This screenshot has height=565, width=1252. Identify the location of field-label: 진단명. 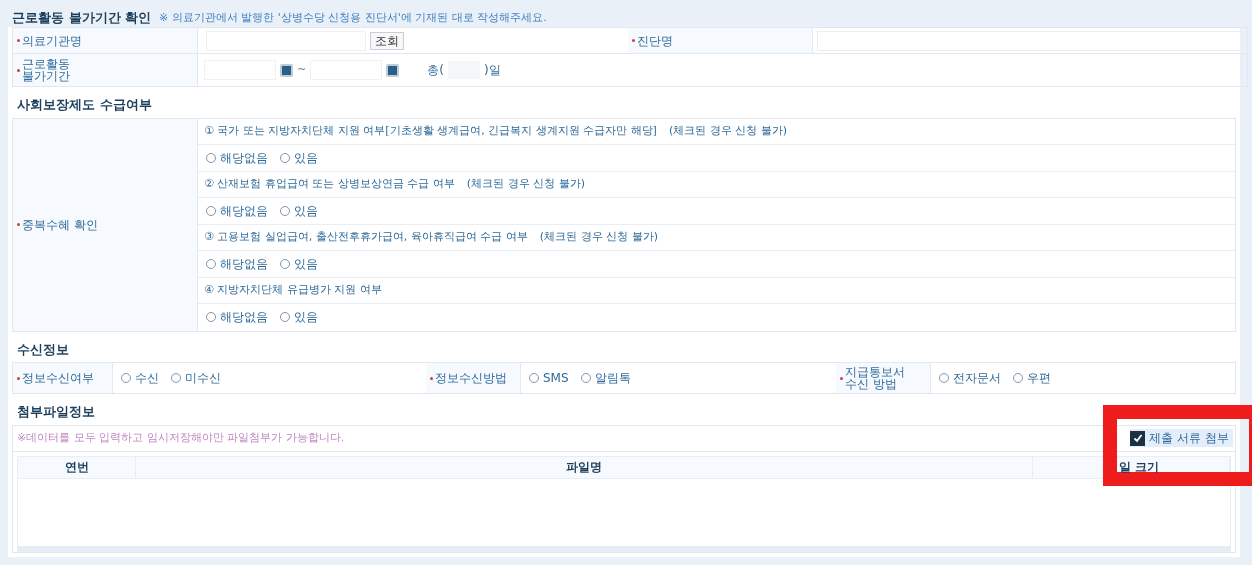
(655, 40).